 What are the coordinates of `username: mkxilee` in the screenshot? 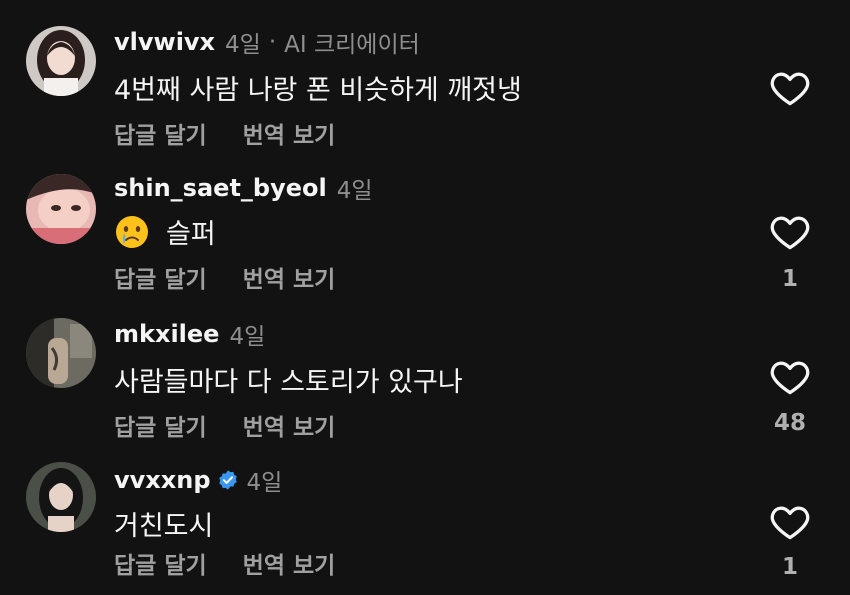 It's located at (166, 334).